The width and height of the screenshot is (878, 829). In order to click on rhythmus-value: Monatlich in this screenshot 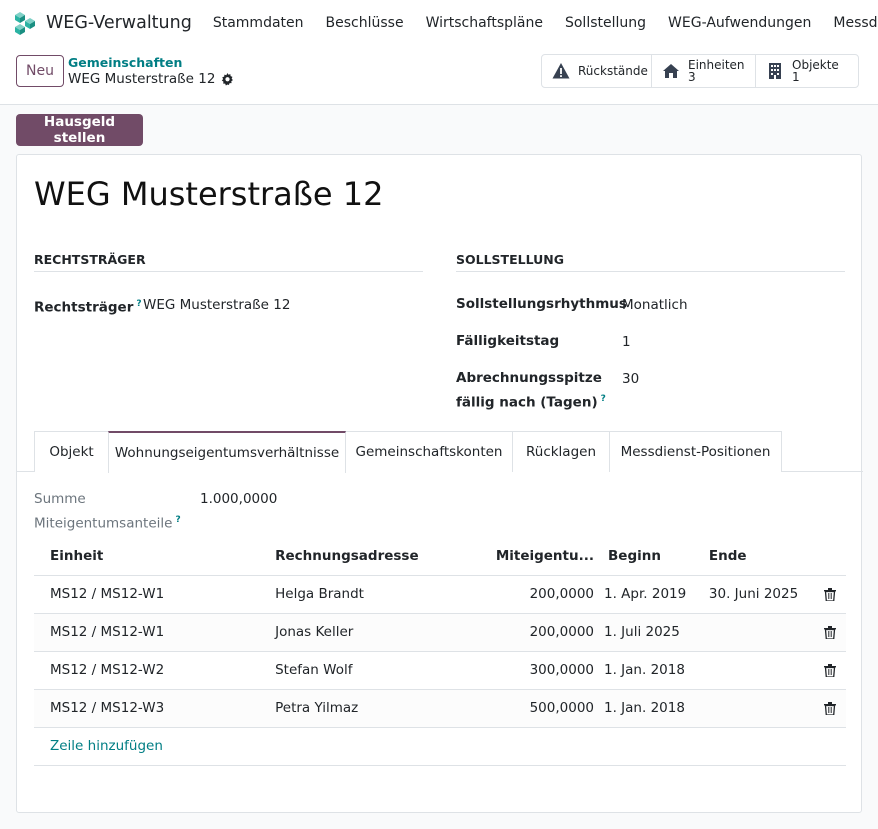, I will do `click(655, 305)`.